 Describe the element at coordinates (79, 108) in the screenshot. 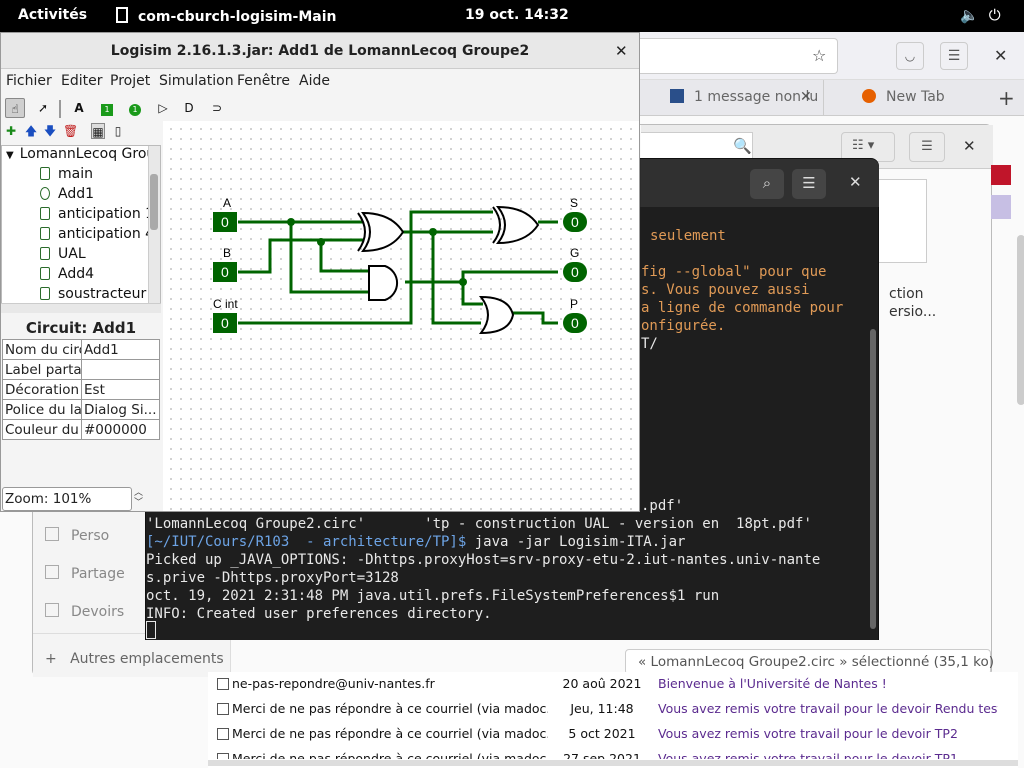

I see `text-tool-icon: A` at that location.